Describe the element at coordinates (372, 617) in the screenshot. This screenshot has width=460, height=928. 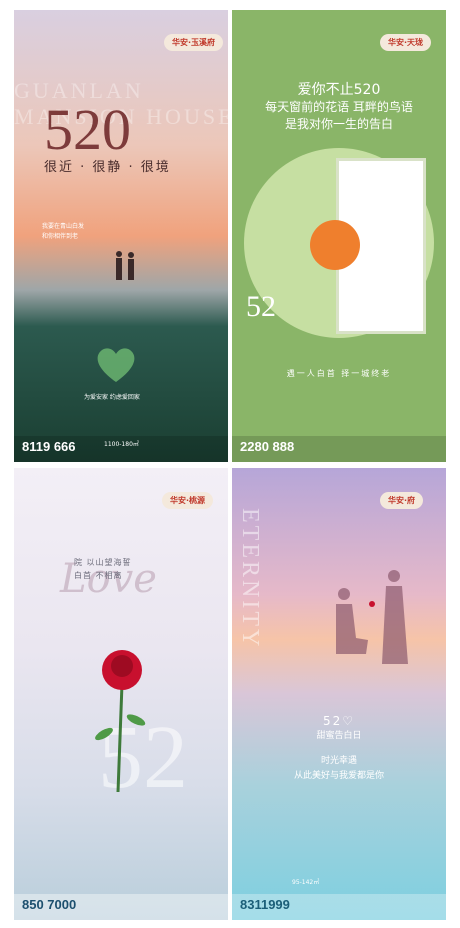
I see `proposal-silhouette-icon` at that location.